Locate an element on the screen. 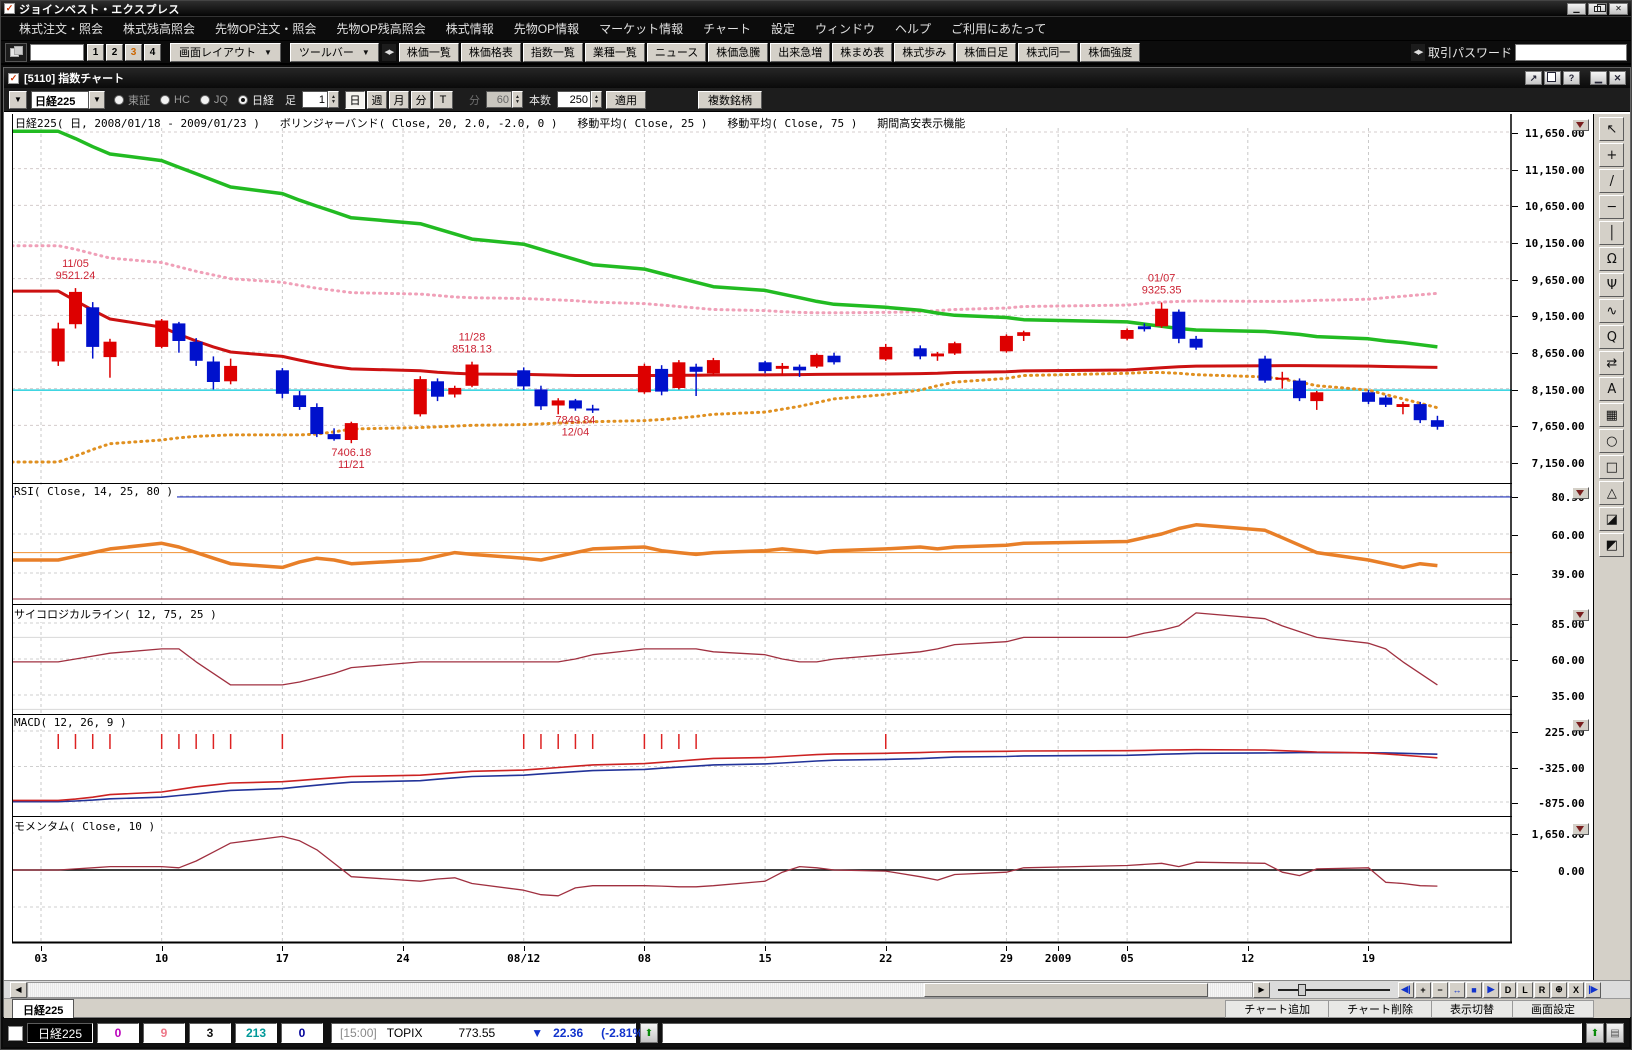 This screenshot has width=1632, height=1050. interval-input is located at coordinates (314, 99).